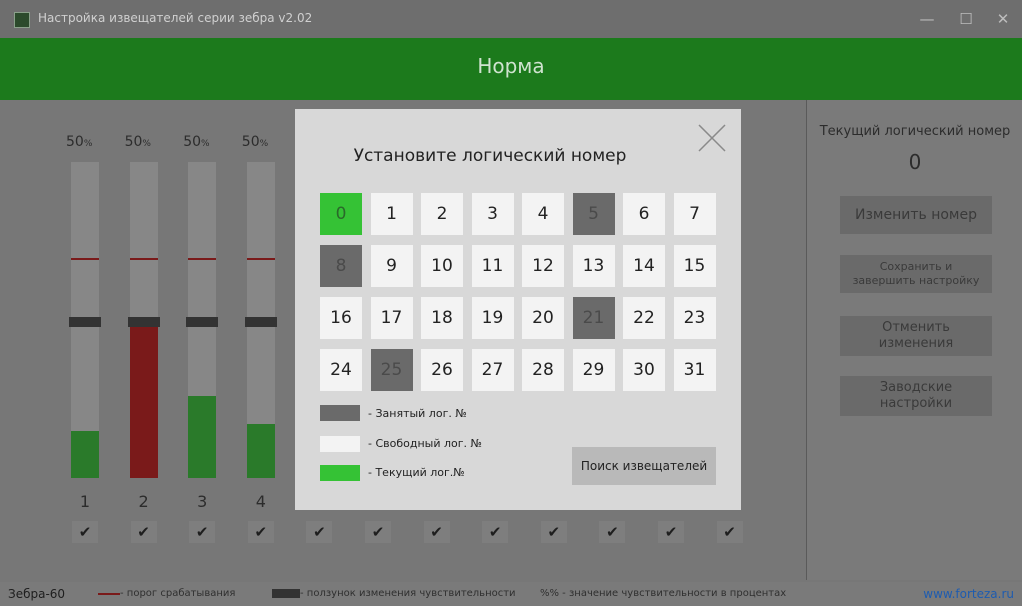 The image size is (1022, 606). Describe the element at coordinates (543, 214) in the screenshot. I see `logical-number-cell: 4` at that location.